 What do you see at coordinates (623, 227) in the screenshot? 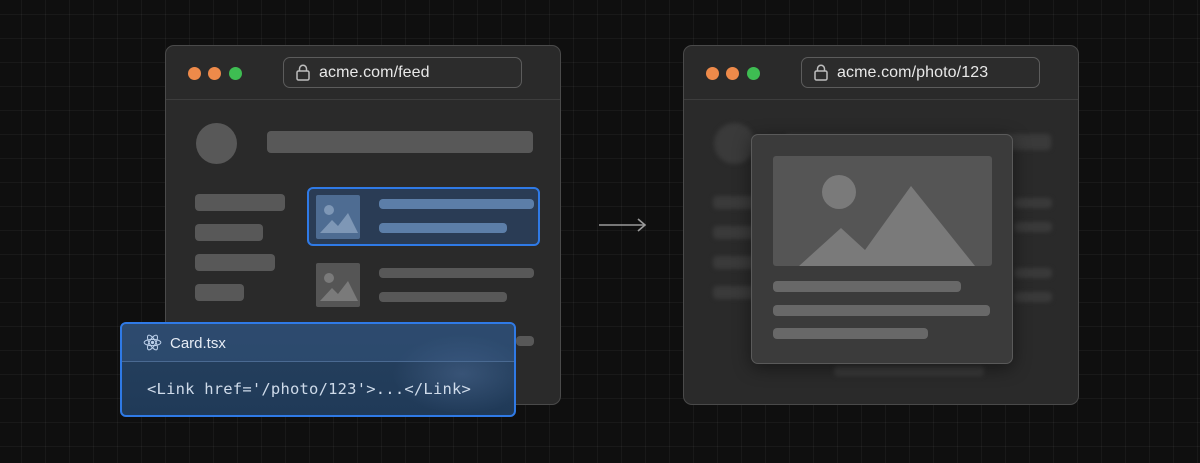
I see `arrow-right-icon` at bounding box center [623, 227].